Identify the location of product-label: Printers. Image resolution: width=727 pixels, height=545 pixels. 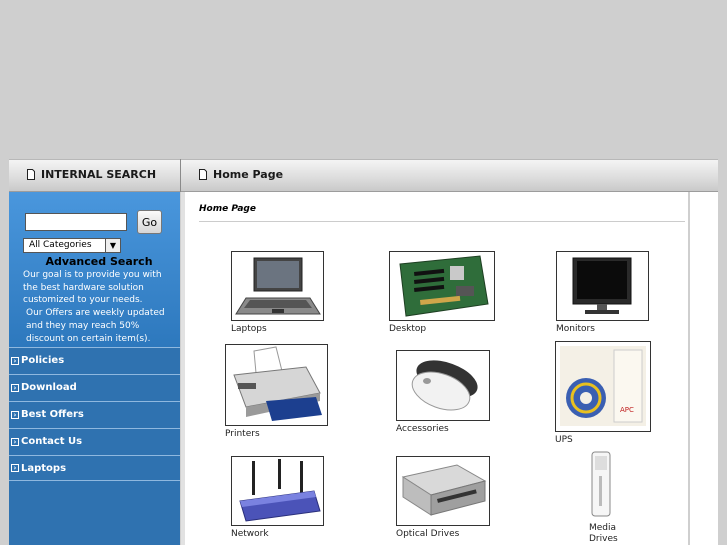
(276, 434).